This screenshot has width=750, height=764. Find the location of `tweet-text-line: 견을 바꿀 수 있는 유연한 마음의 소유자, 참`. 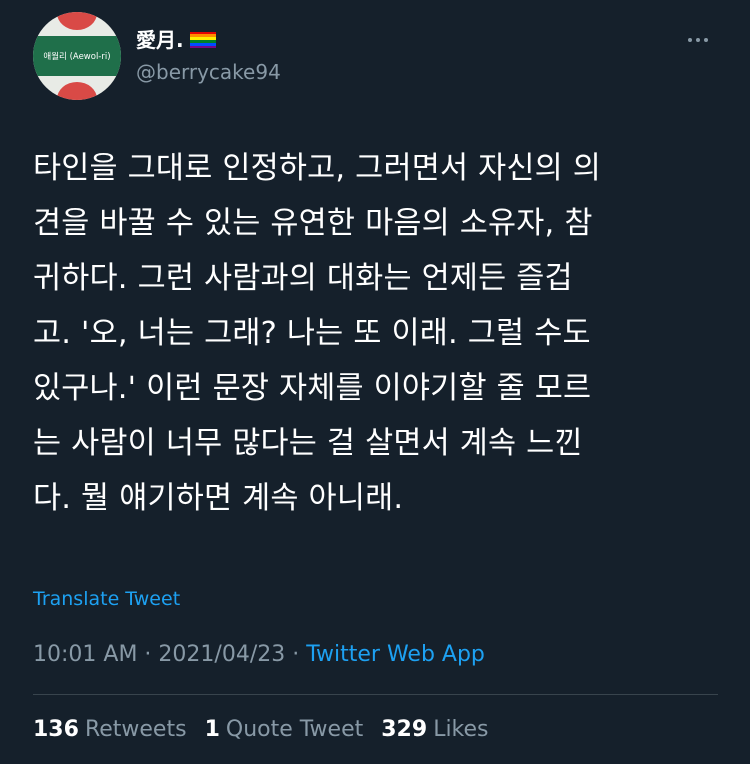

tweet-text-line: 견을 바꿀 수 있는 유연한 마음의 소유자, 참 is located at coordinates (313, 223).